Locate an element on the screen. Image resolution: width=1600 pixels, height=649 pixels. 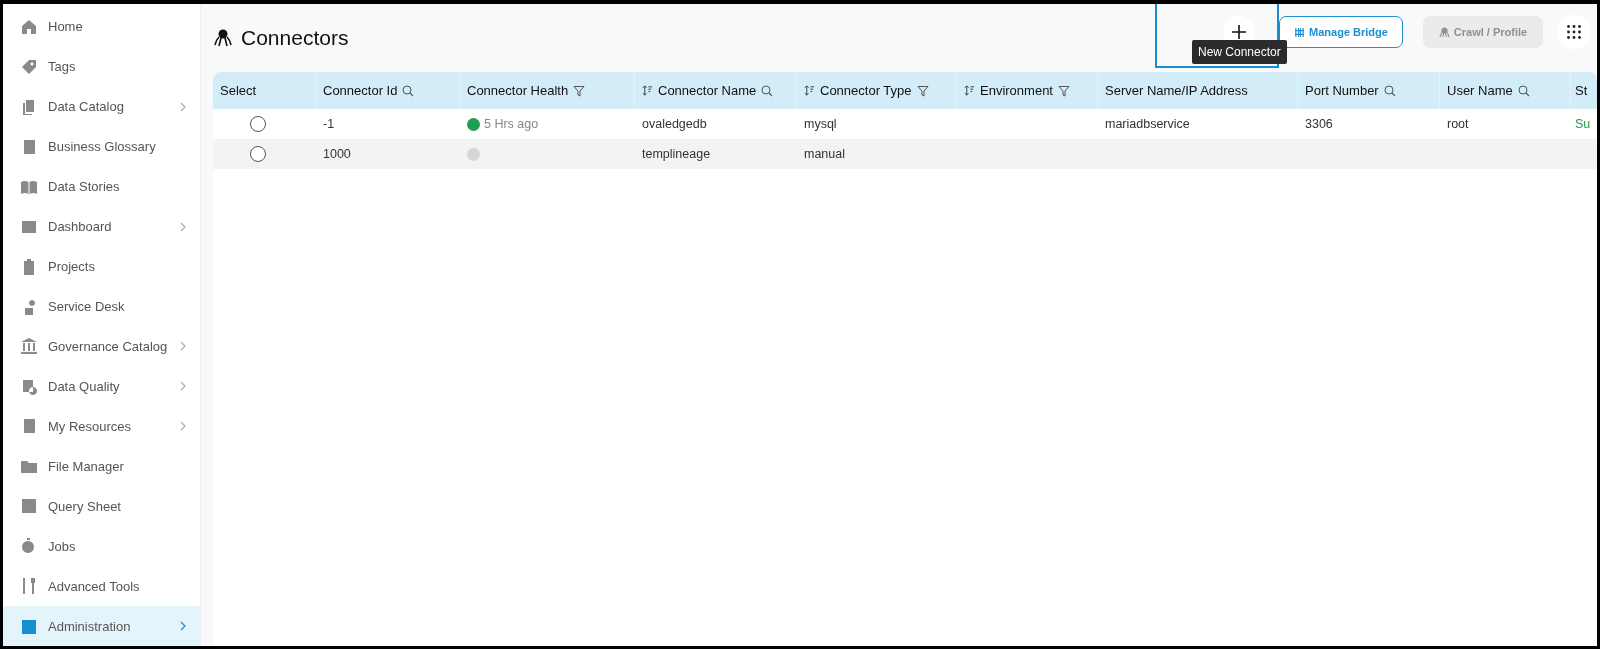
sidebar-item: Business Glossary is located at coordinates (101, 146).